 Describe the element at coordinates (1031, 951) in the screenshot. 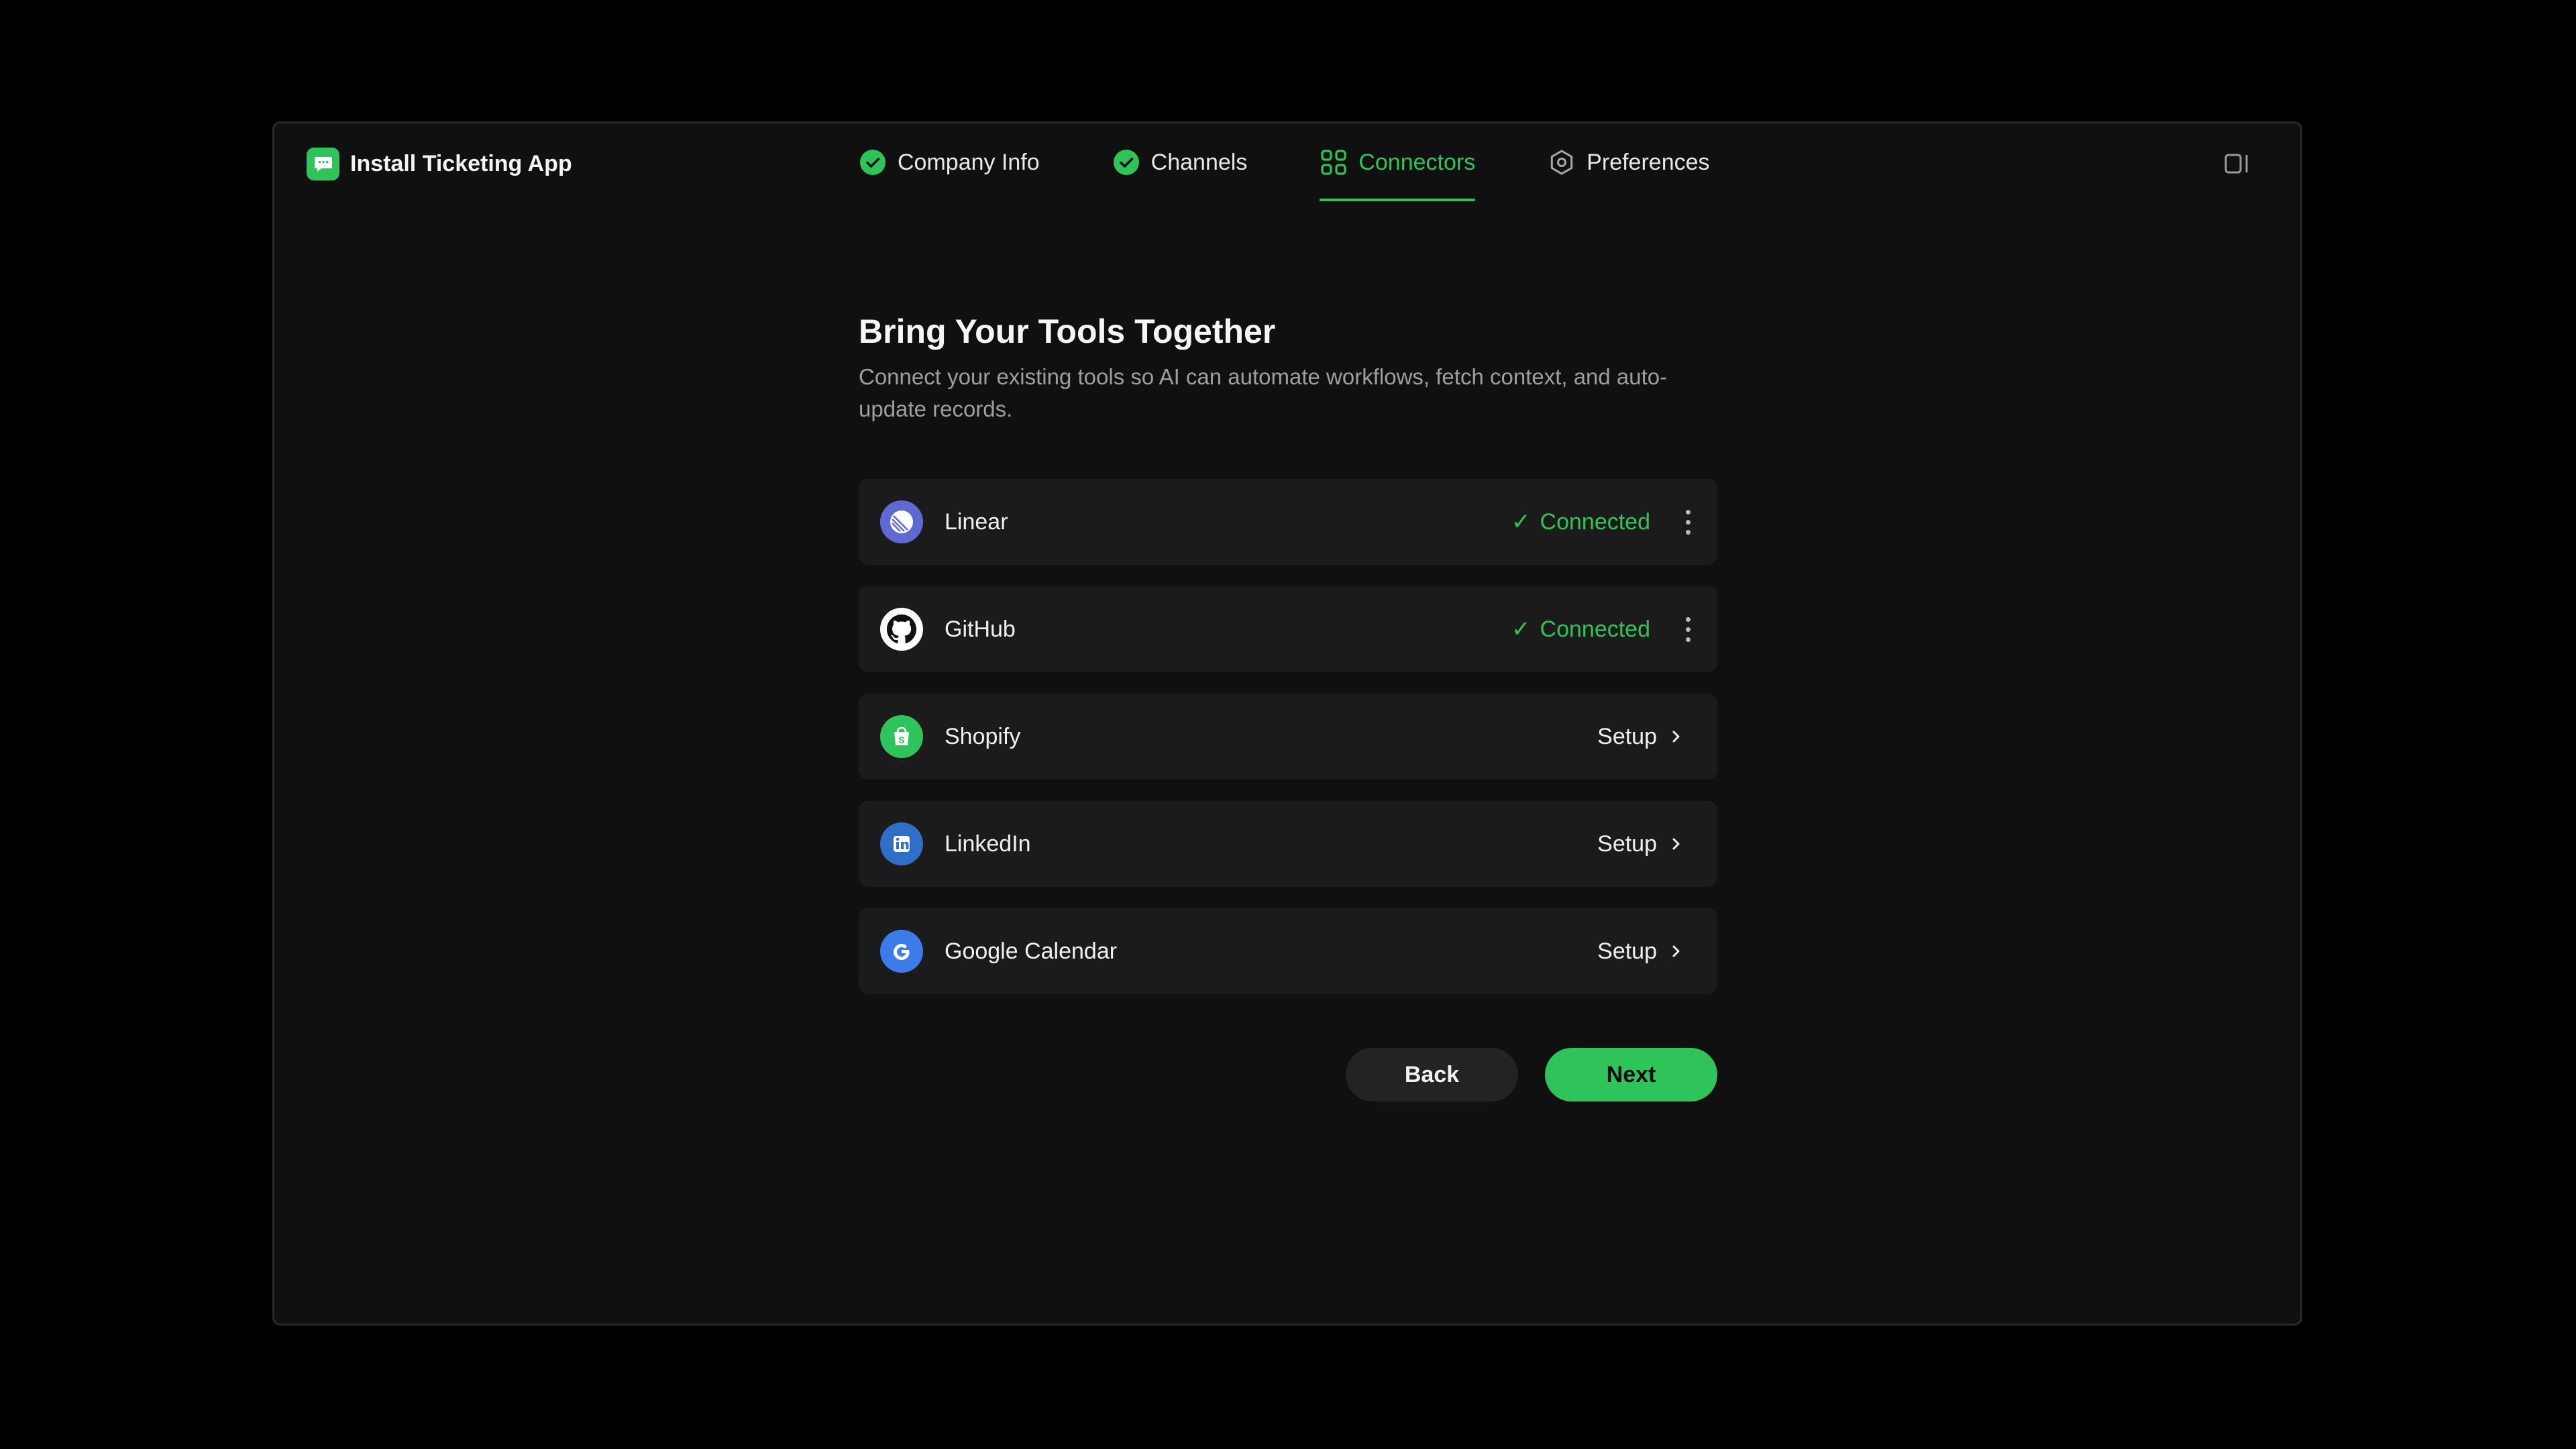

I see `connector-name: Google Calendar` at that location.